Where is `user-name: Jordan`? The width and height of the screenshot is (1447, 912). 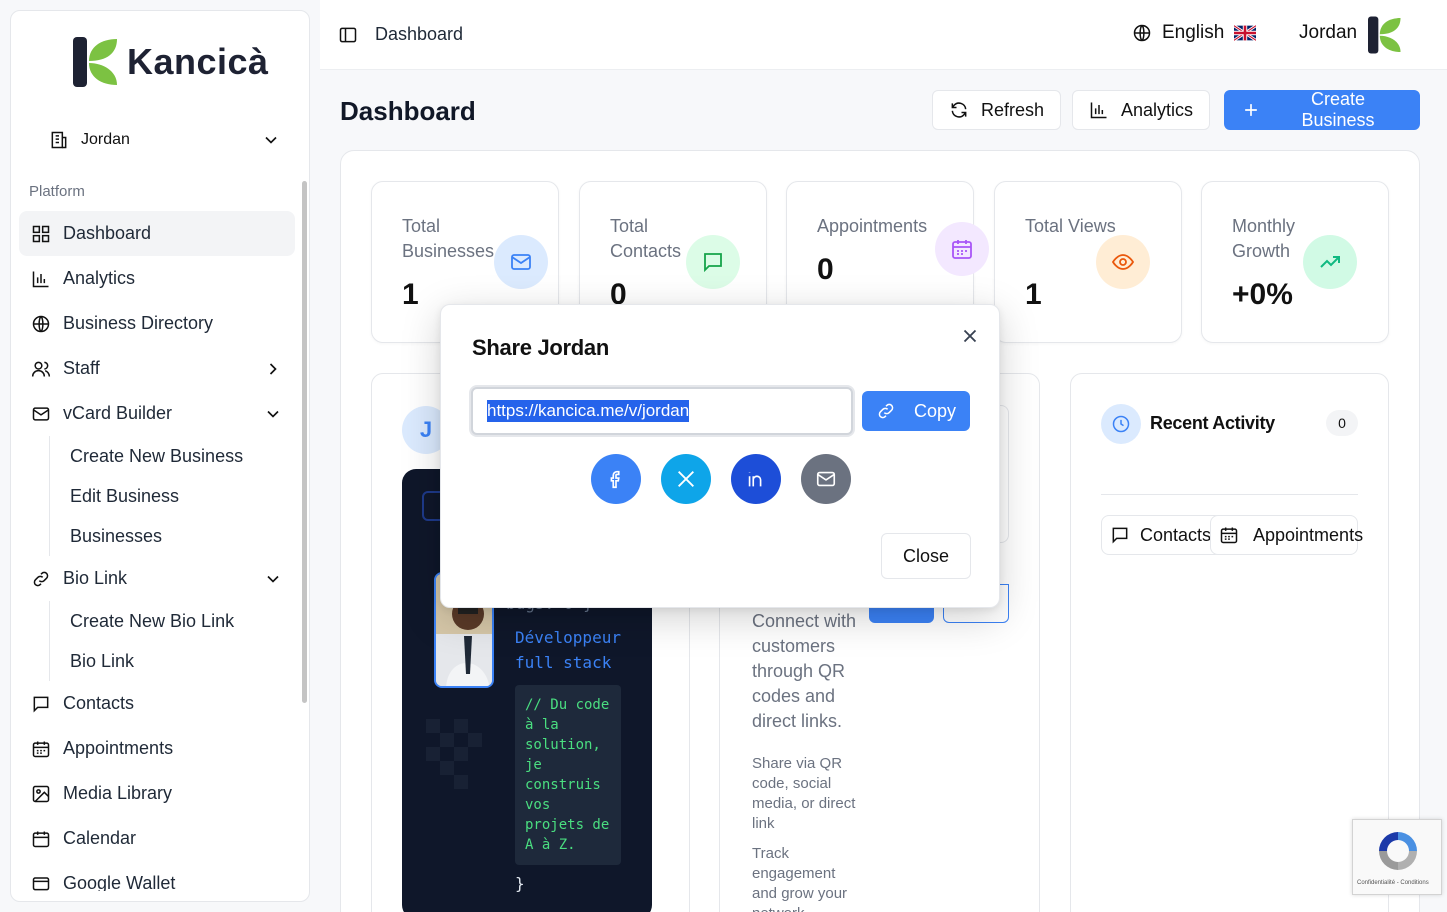 user-name: Jordan is located at coordinates (1328, 33).